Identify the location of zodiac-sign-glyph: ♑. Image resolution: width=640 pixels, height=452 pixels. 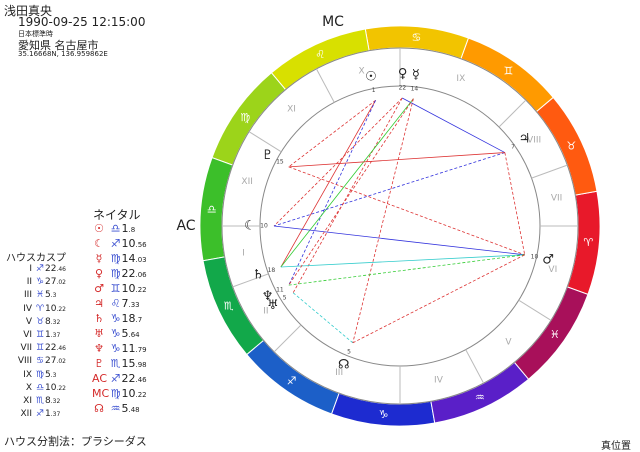
(384, 414).